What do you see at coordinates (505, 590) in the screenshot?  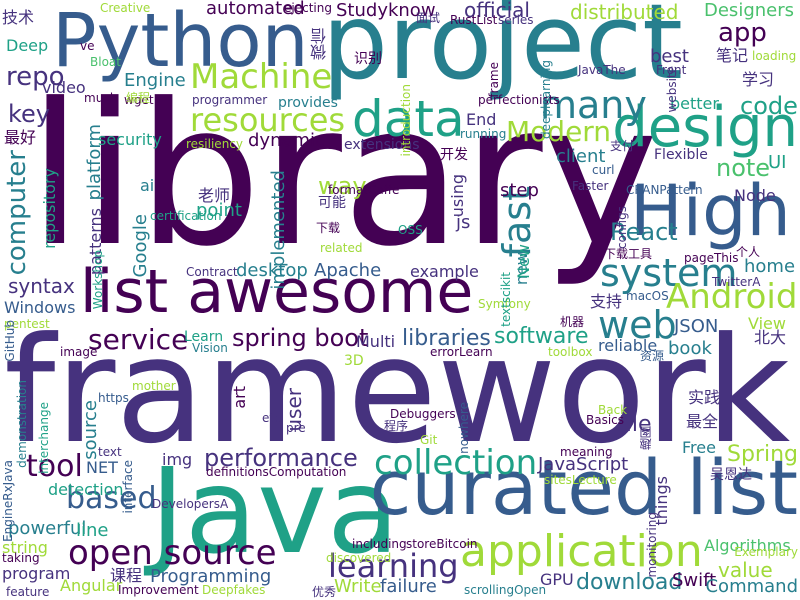 I see `word-scrollingopen: scrollingOpen` at bounding box center [505, 590].